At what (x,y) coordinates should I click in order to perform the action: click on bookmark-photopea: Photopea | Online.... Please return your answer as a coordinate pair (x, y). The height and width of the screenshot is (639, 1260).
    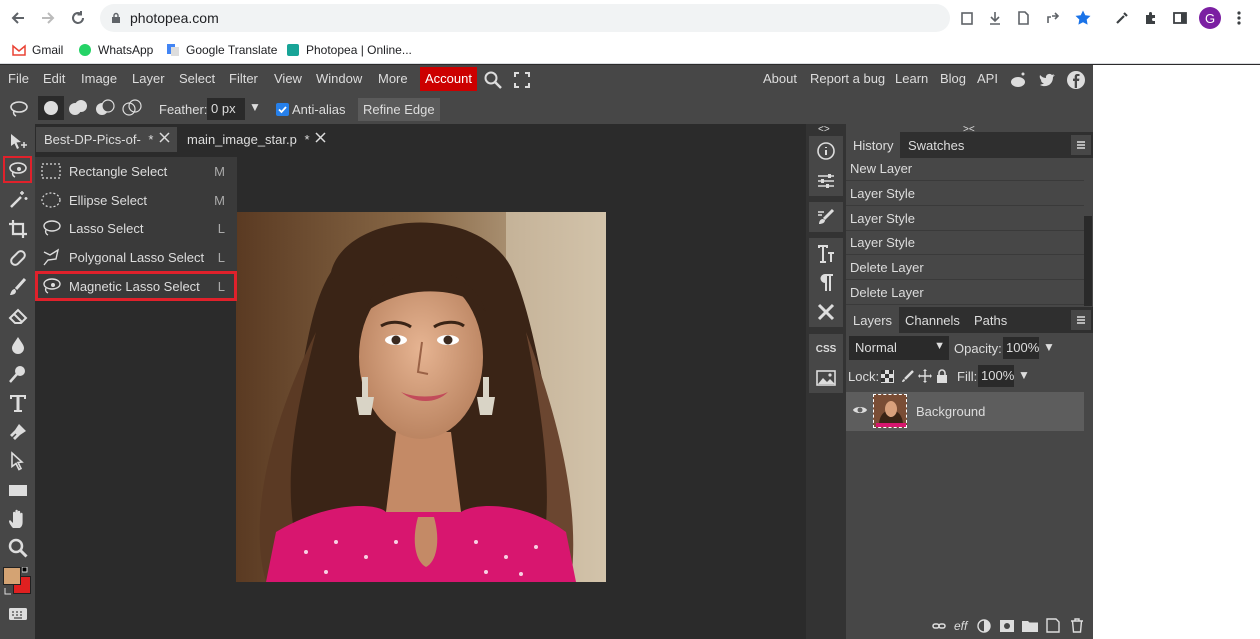
    Looking at the image, I should click on (349, 50).